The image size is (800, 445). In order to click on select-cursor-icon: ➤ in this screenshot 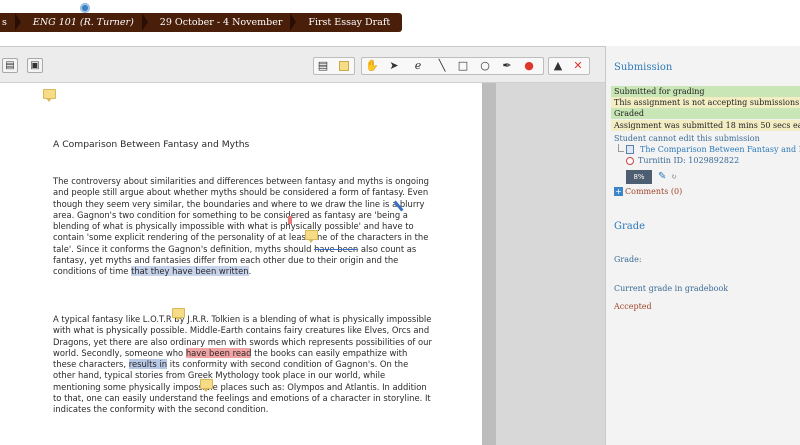, I will do `click(394, 66)`.